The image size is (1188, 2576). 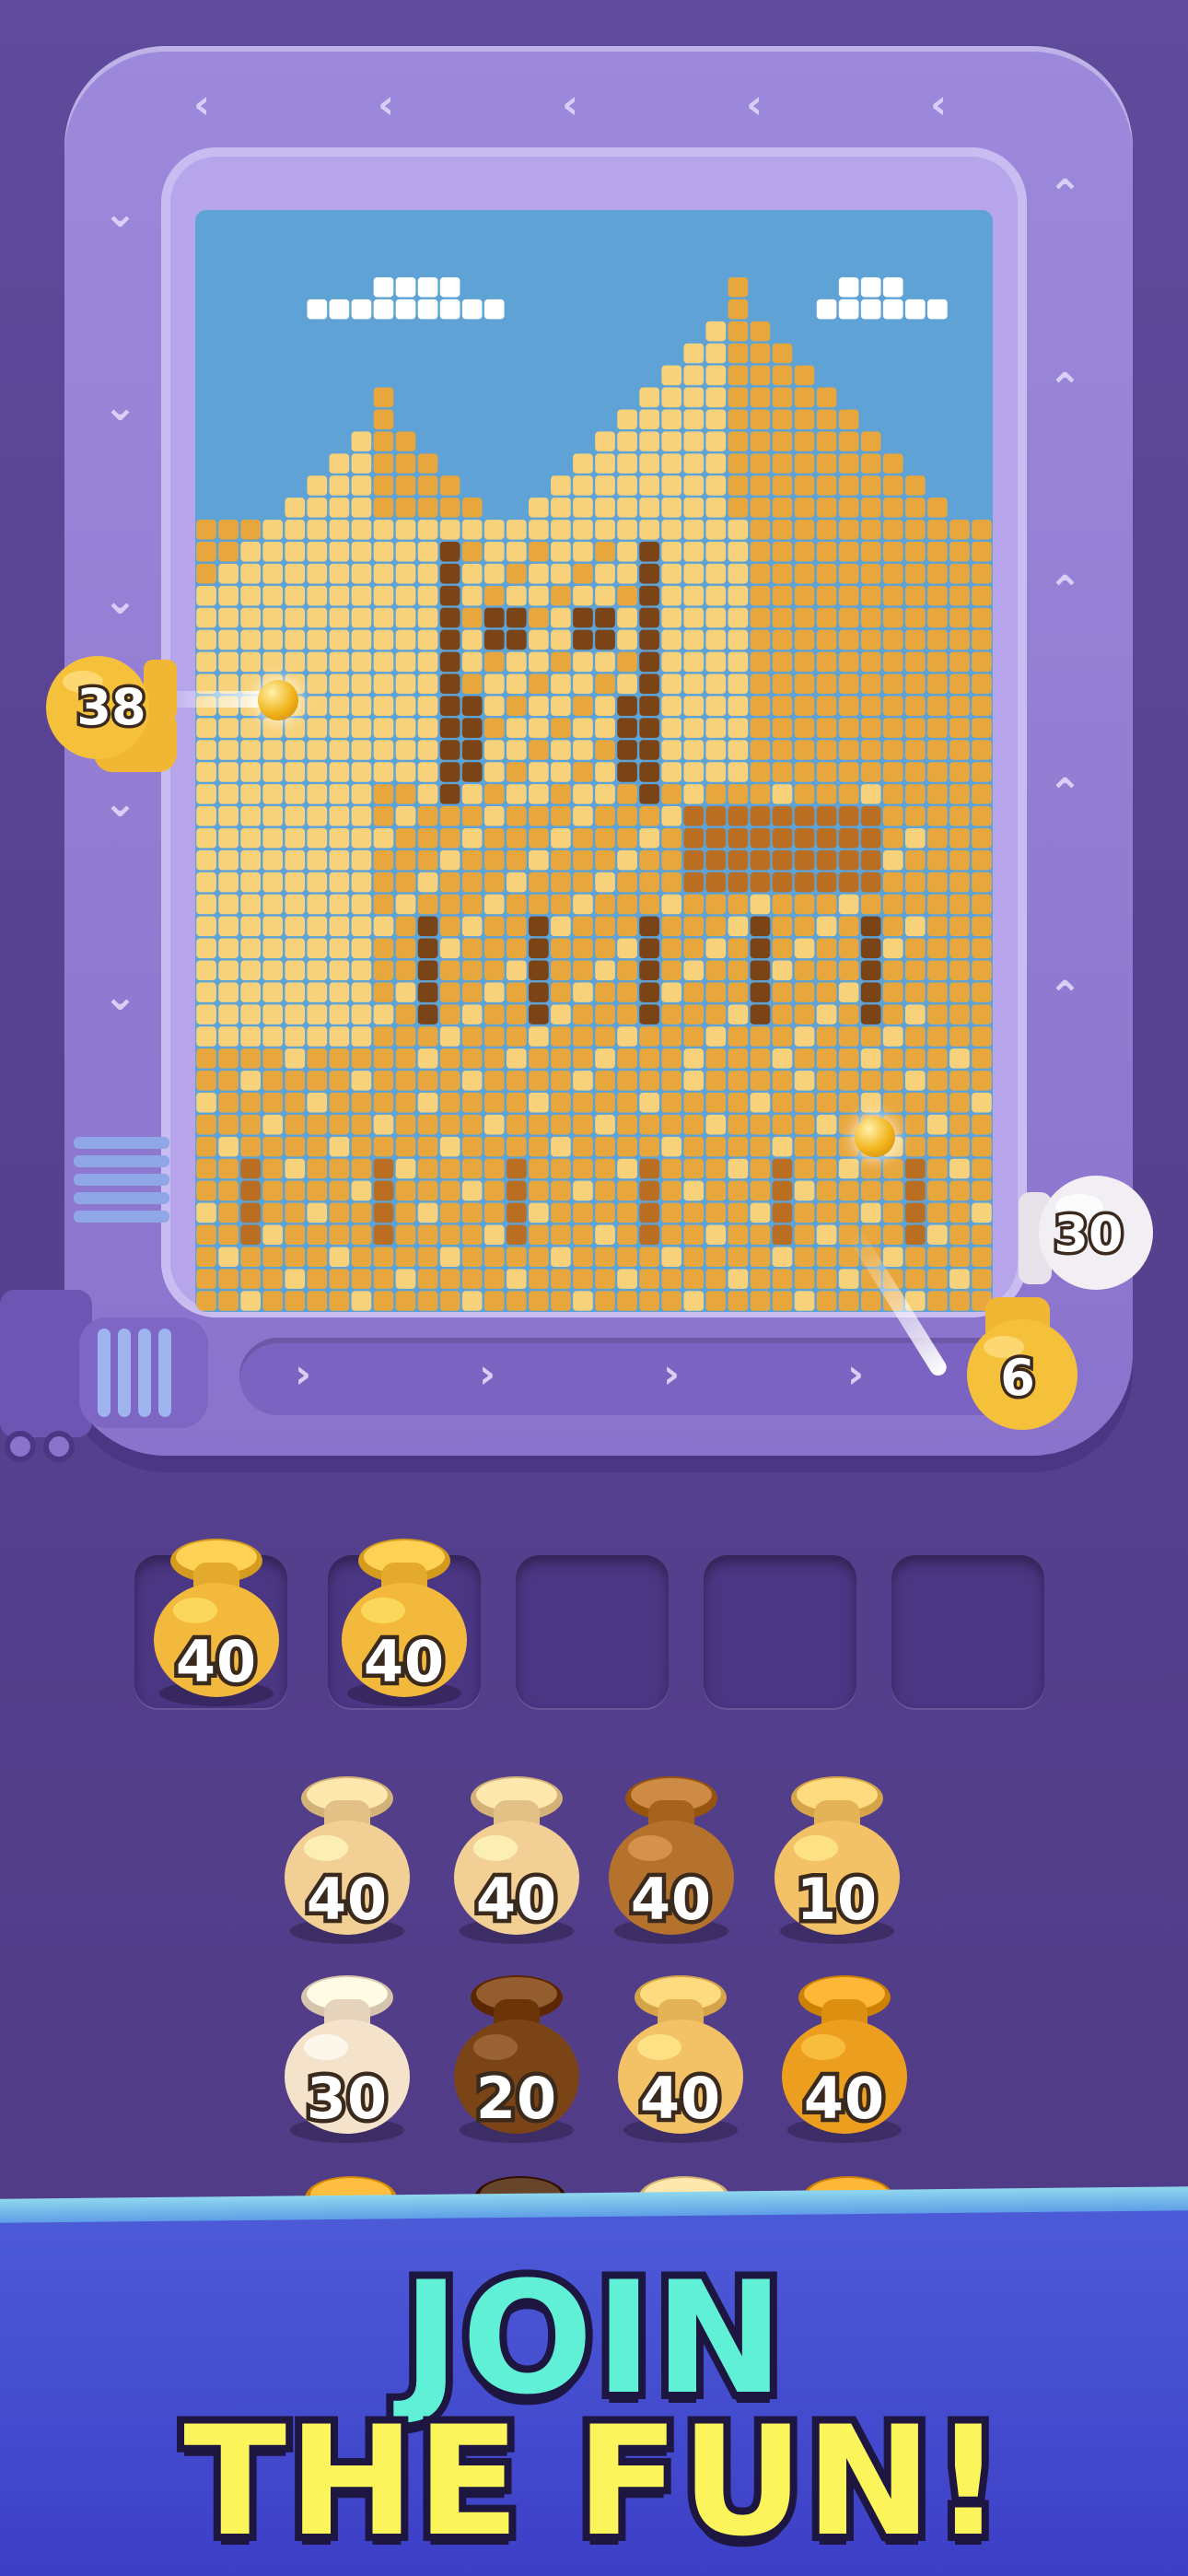 What do you see at coordinates (111, 714) in the screenshot?
I see `shooter-left: 38` at bounding box center [111, 714].